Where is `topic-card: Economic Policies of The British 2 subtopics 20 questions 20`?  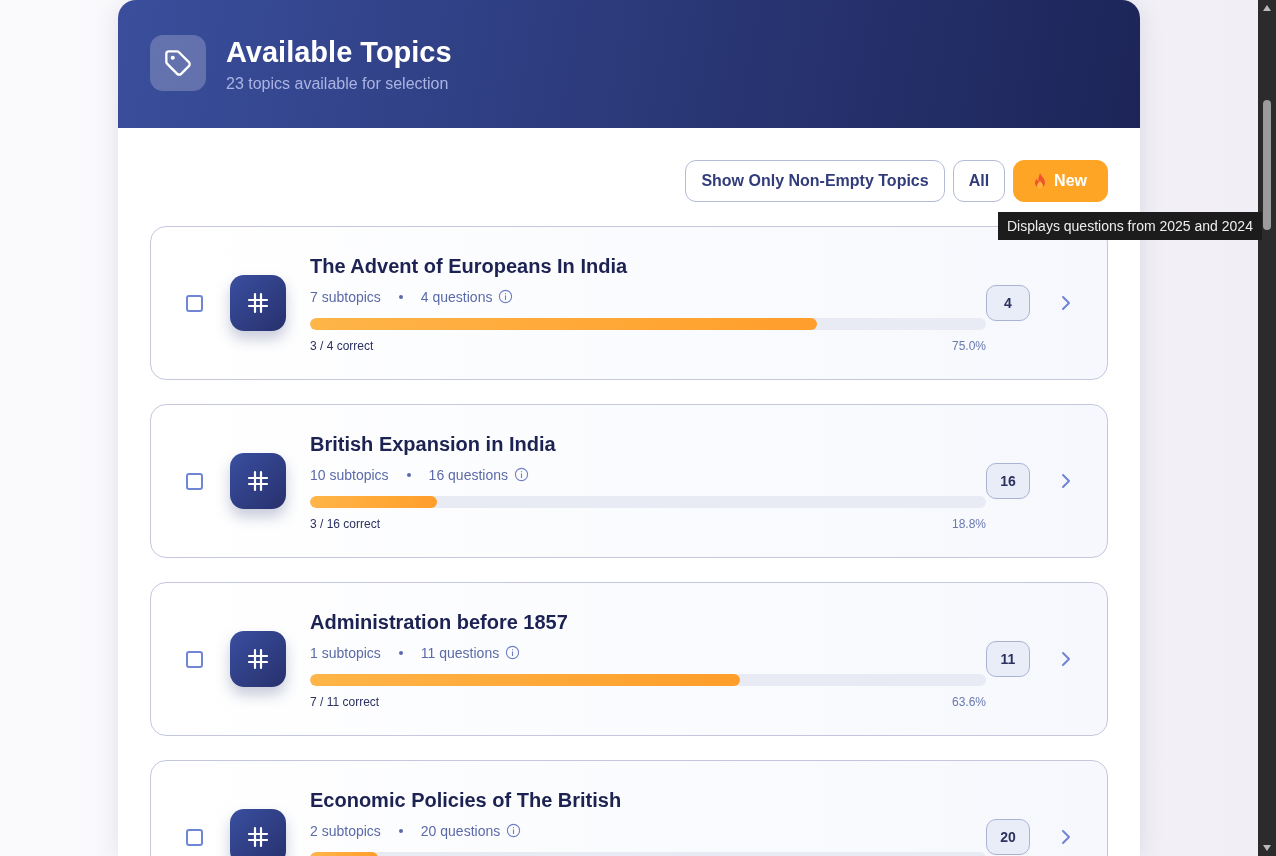 topic-card: Economic Policies of The British 2 subtopics 20 questions 20 is located at coordinates (629, 808).